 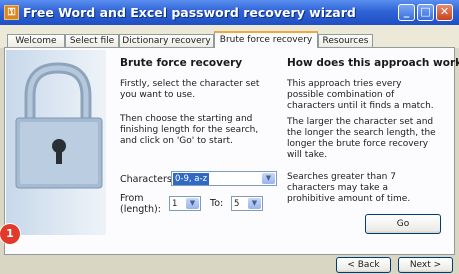 I want to click on character-set-value: 0-9, a-z, so click(x=191, y=179).